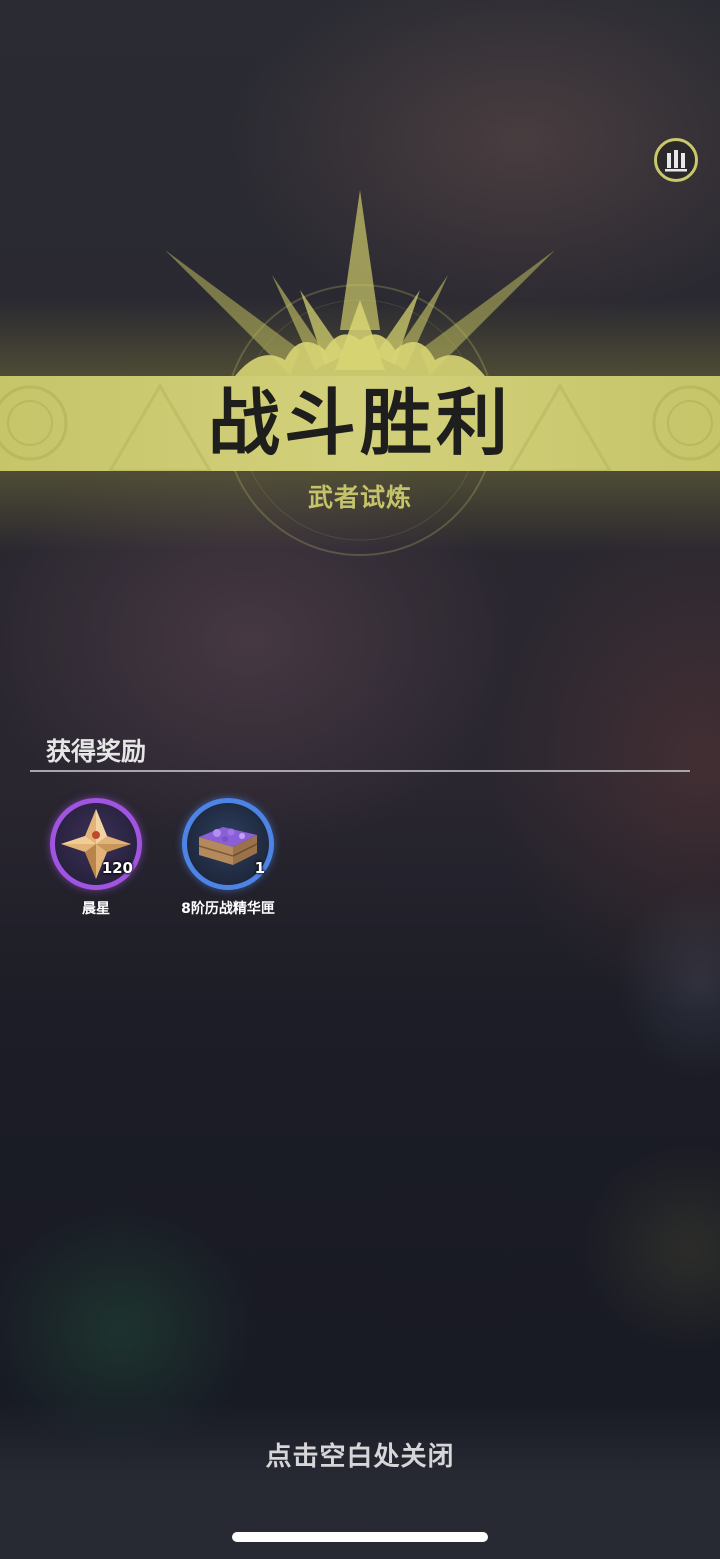 Image resolution: width=720 pixels, height=1559 pixels. What do you see at coordinates (359, 423) in the screenshot?
I see `victory-title: 战斗胜利` at bounding box center [359, 423].